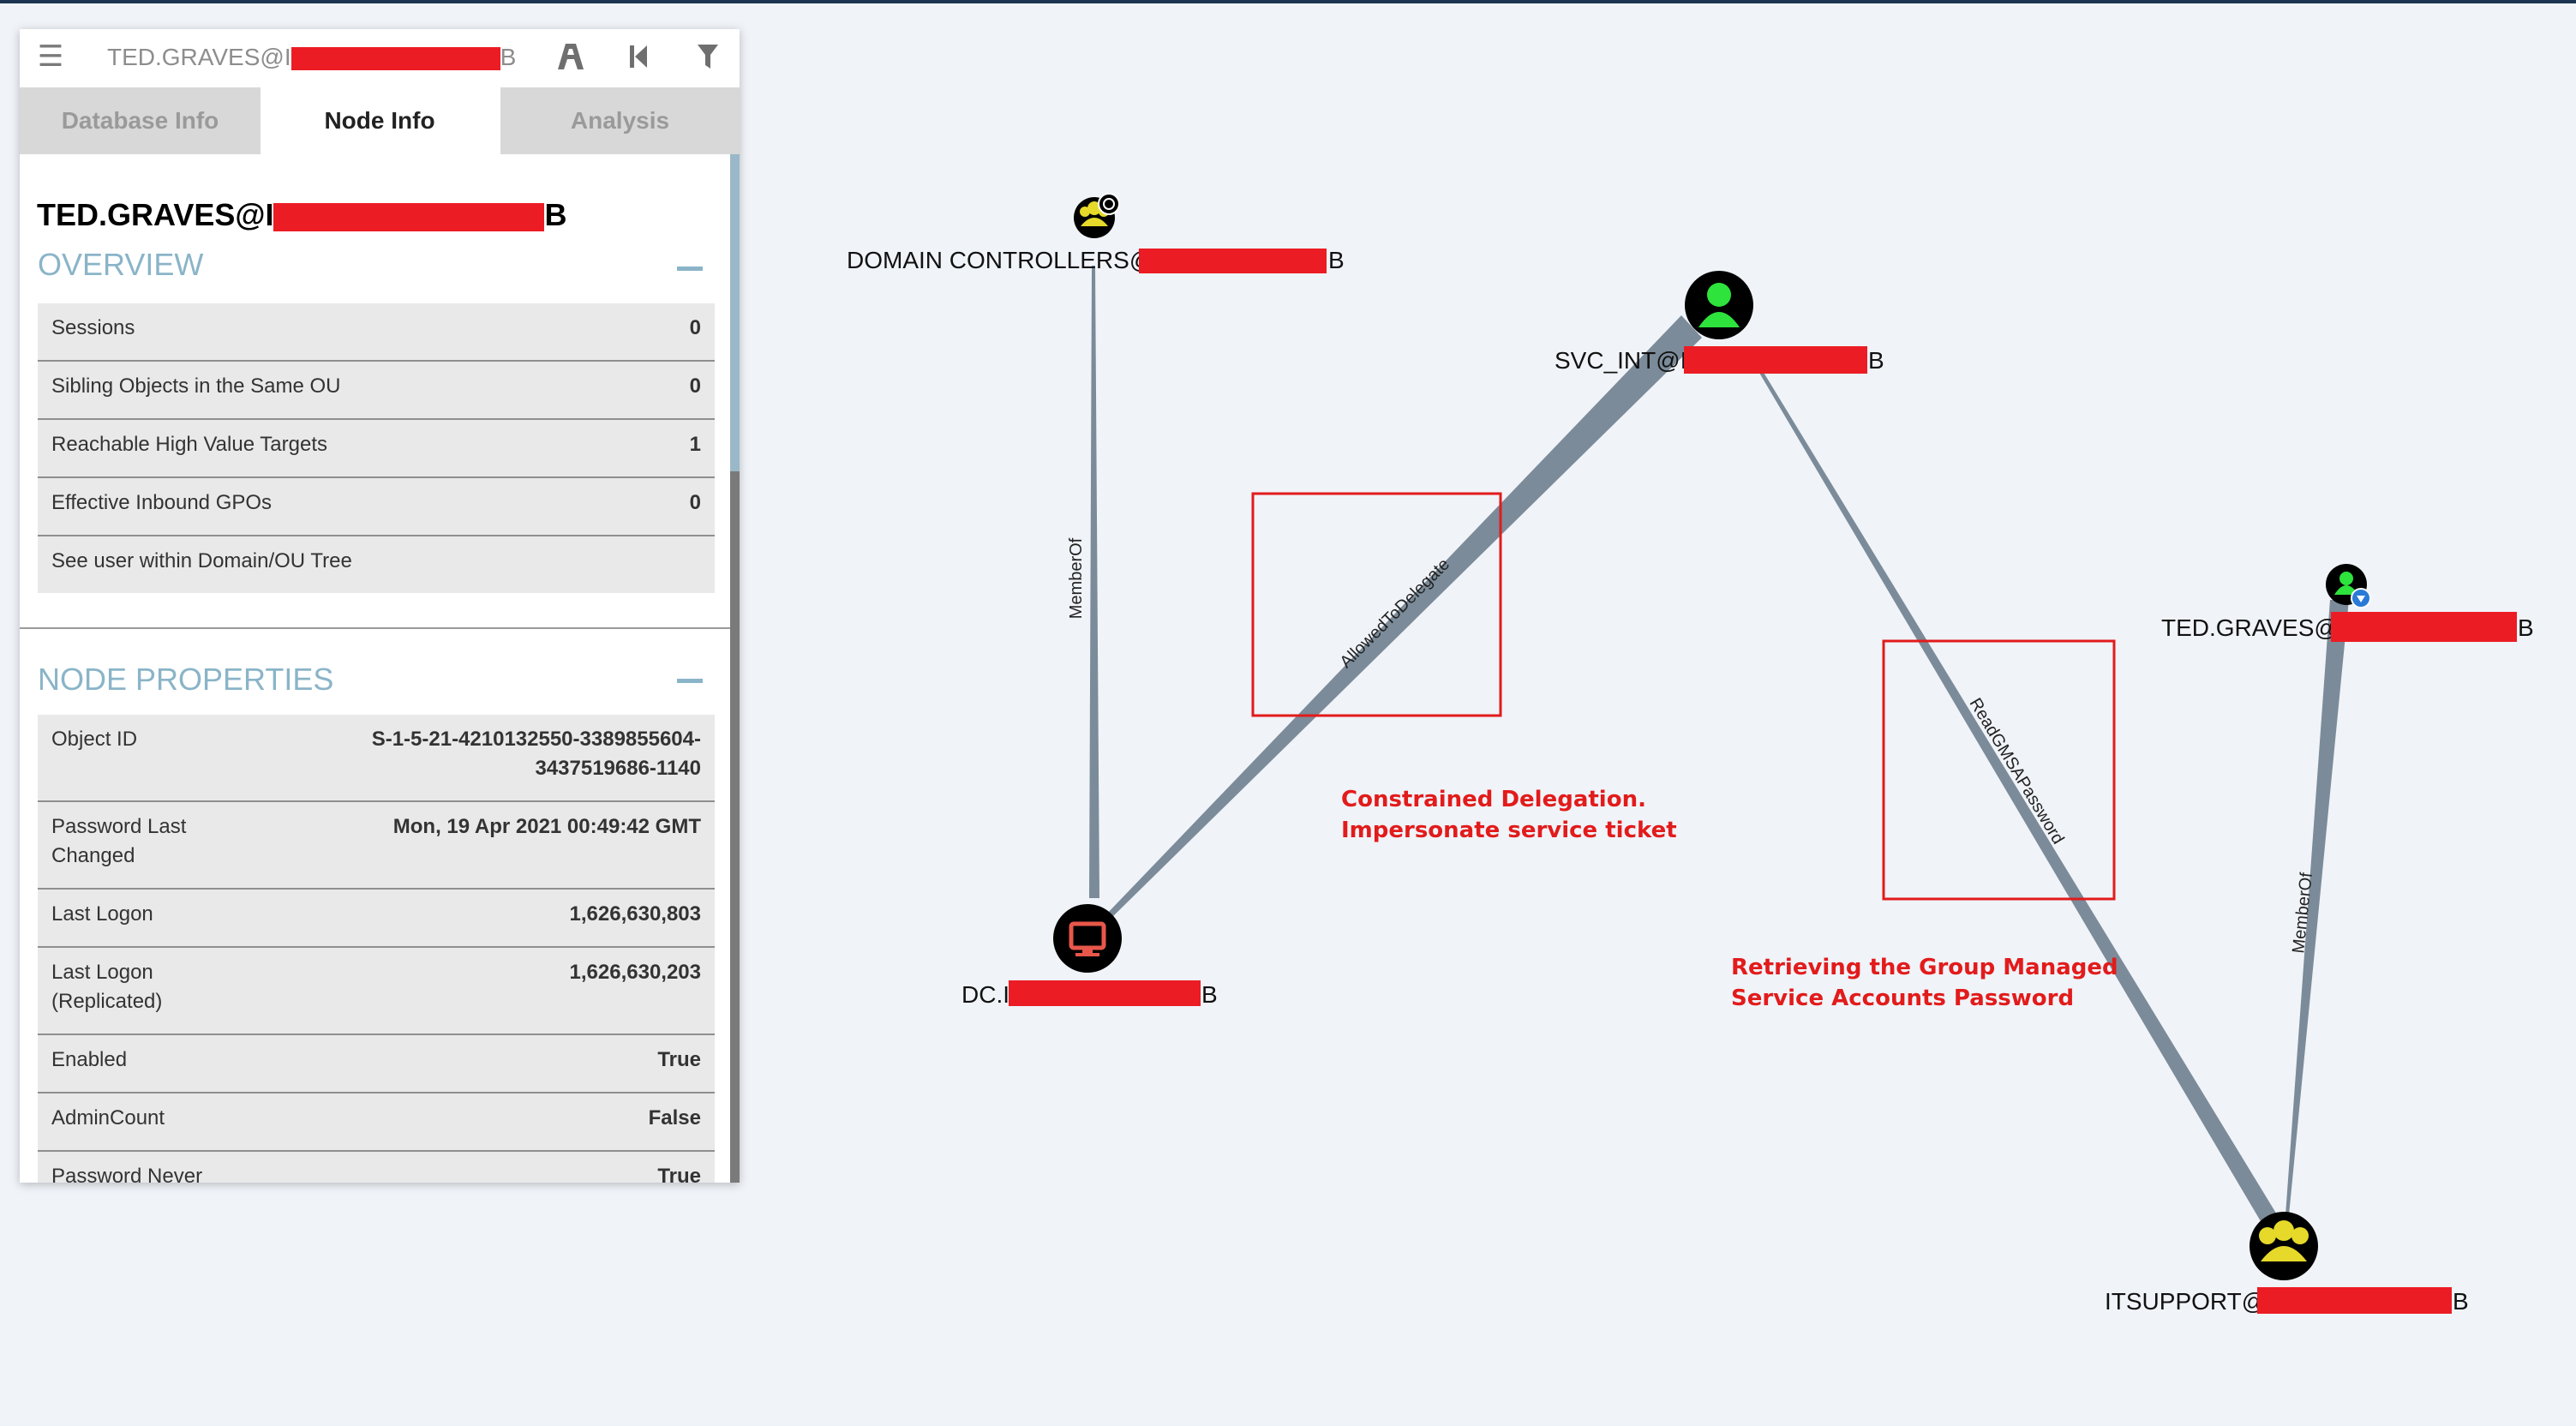 This screenshot has width=2576, height=1426. I want to click on row-label: Sibling Objects in the Same OU, so click(196, 386).